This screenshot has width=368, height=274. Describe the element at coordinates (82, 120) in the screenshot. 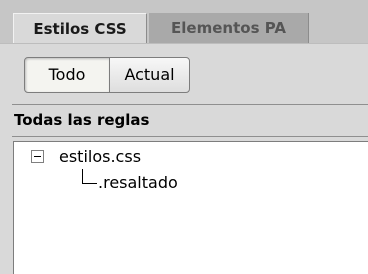

I see `section-title: Todas las reglas` at that location.